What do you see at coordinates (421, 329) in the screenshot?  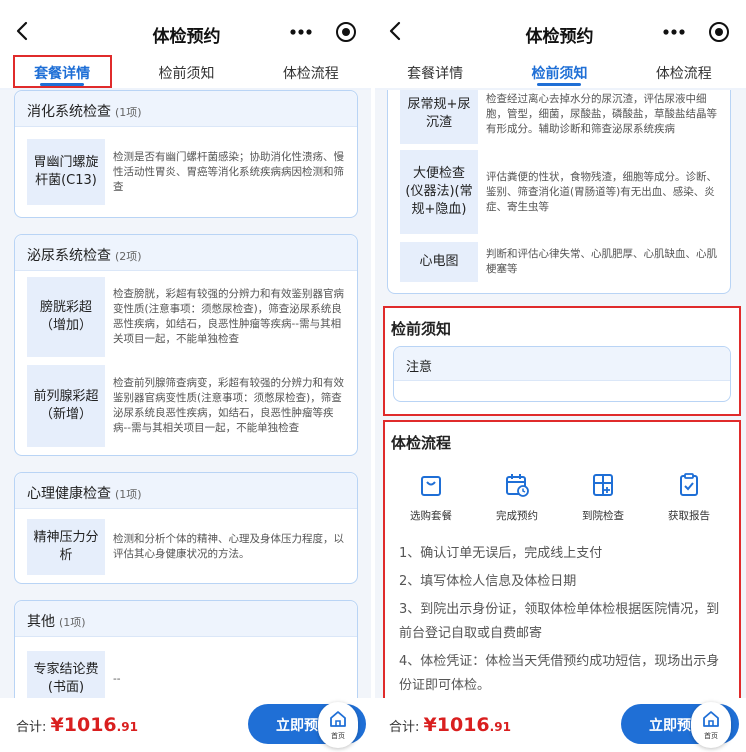 I see `section-title: 检前须知` at bounding box center [421, 329].